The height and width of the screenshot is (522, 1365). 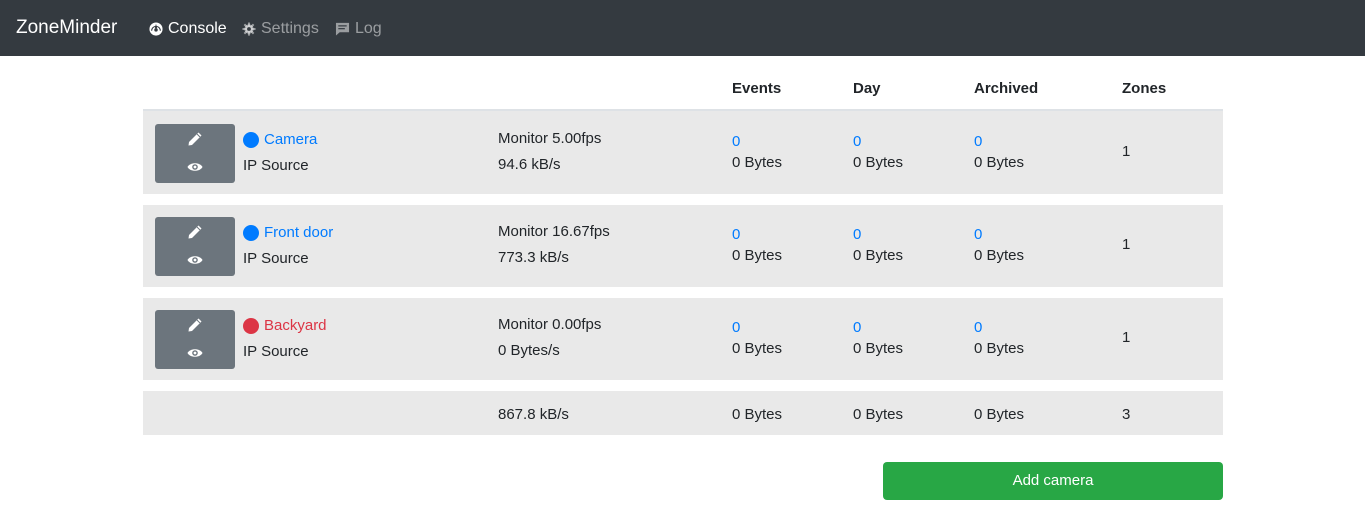 What do you see at coordinates (290, 140) in the screenshot?
I see `monitor-name-link: Camera` at bounding box center [290, 140].